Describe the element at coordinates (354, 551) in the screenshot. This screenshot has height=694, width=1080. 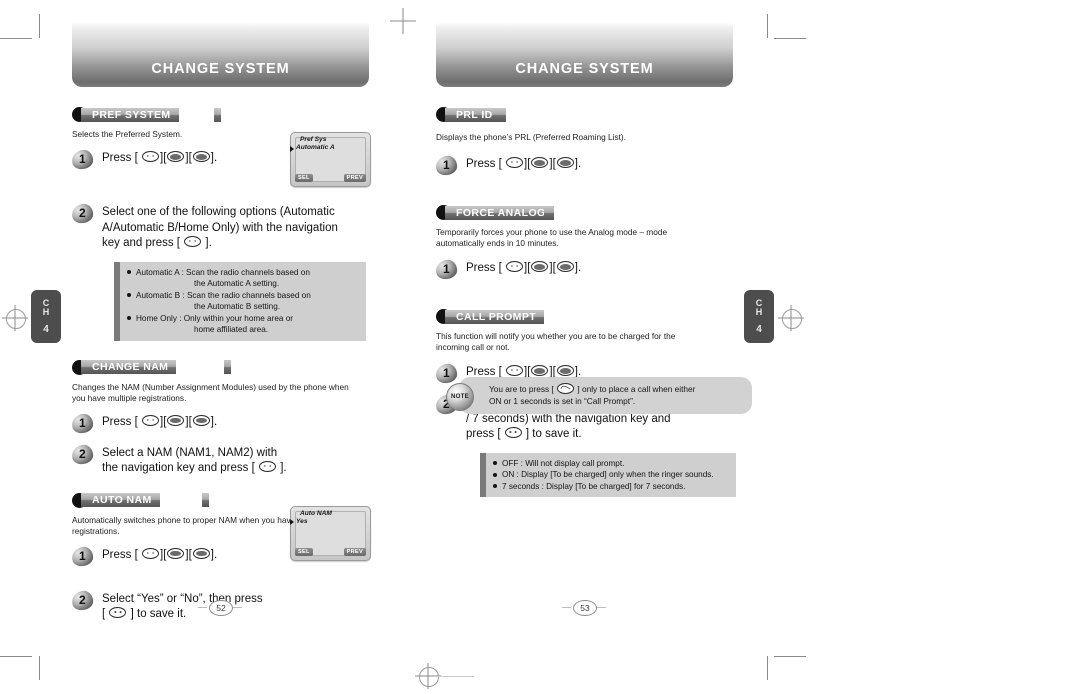
I see `softkey-prev: PREV` at that location.